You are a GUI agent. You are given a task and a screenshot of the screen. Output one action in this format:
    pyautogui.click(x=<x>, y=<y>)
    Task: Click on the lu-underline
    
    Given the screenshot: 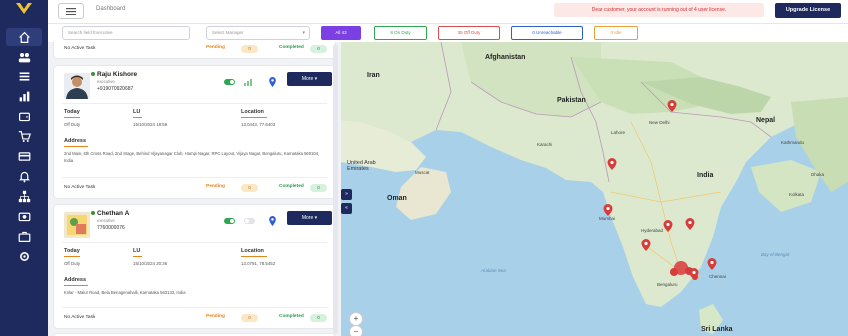 What is the action you would take?
    pyautogui.click(x=137, y=256)
    